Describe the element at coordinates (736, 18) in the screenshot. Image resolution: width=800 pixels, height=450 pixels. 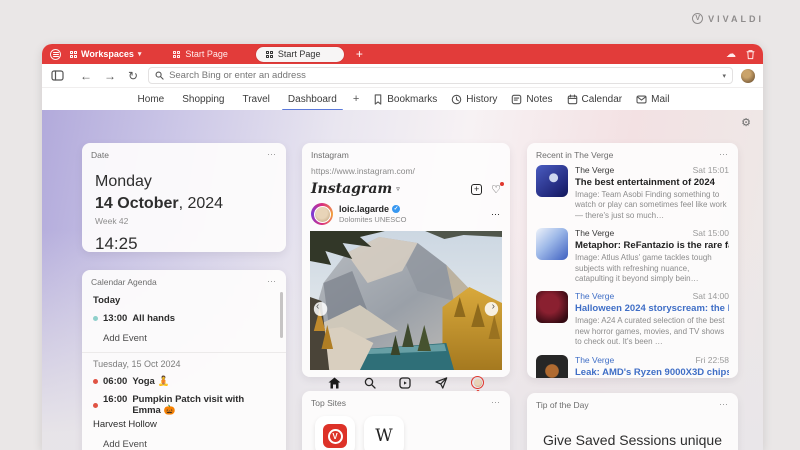
I see `vivaldi-brand-text: VIVALDI` at that location.